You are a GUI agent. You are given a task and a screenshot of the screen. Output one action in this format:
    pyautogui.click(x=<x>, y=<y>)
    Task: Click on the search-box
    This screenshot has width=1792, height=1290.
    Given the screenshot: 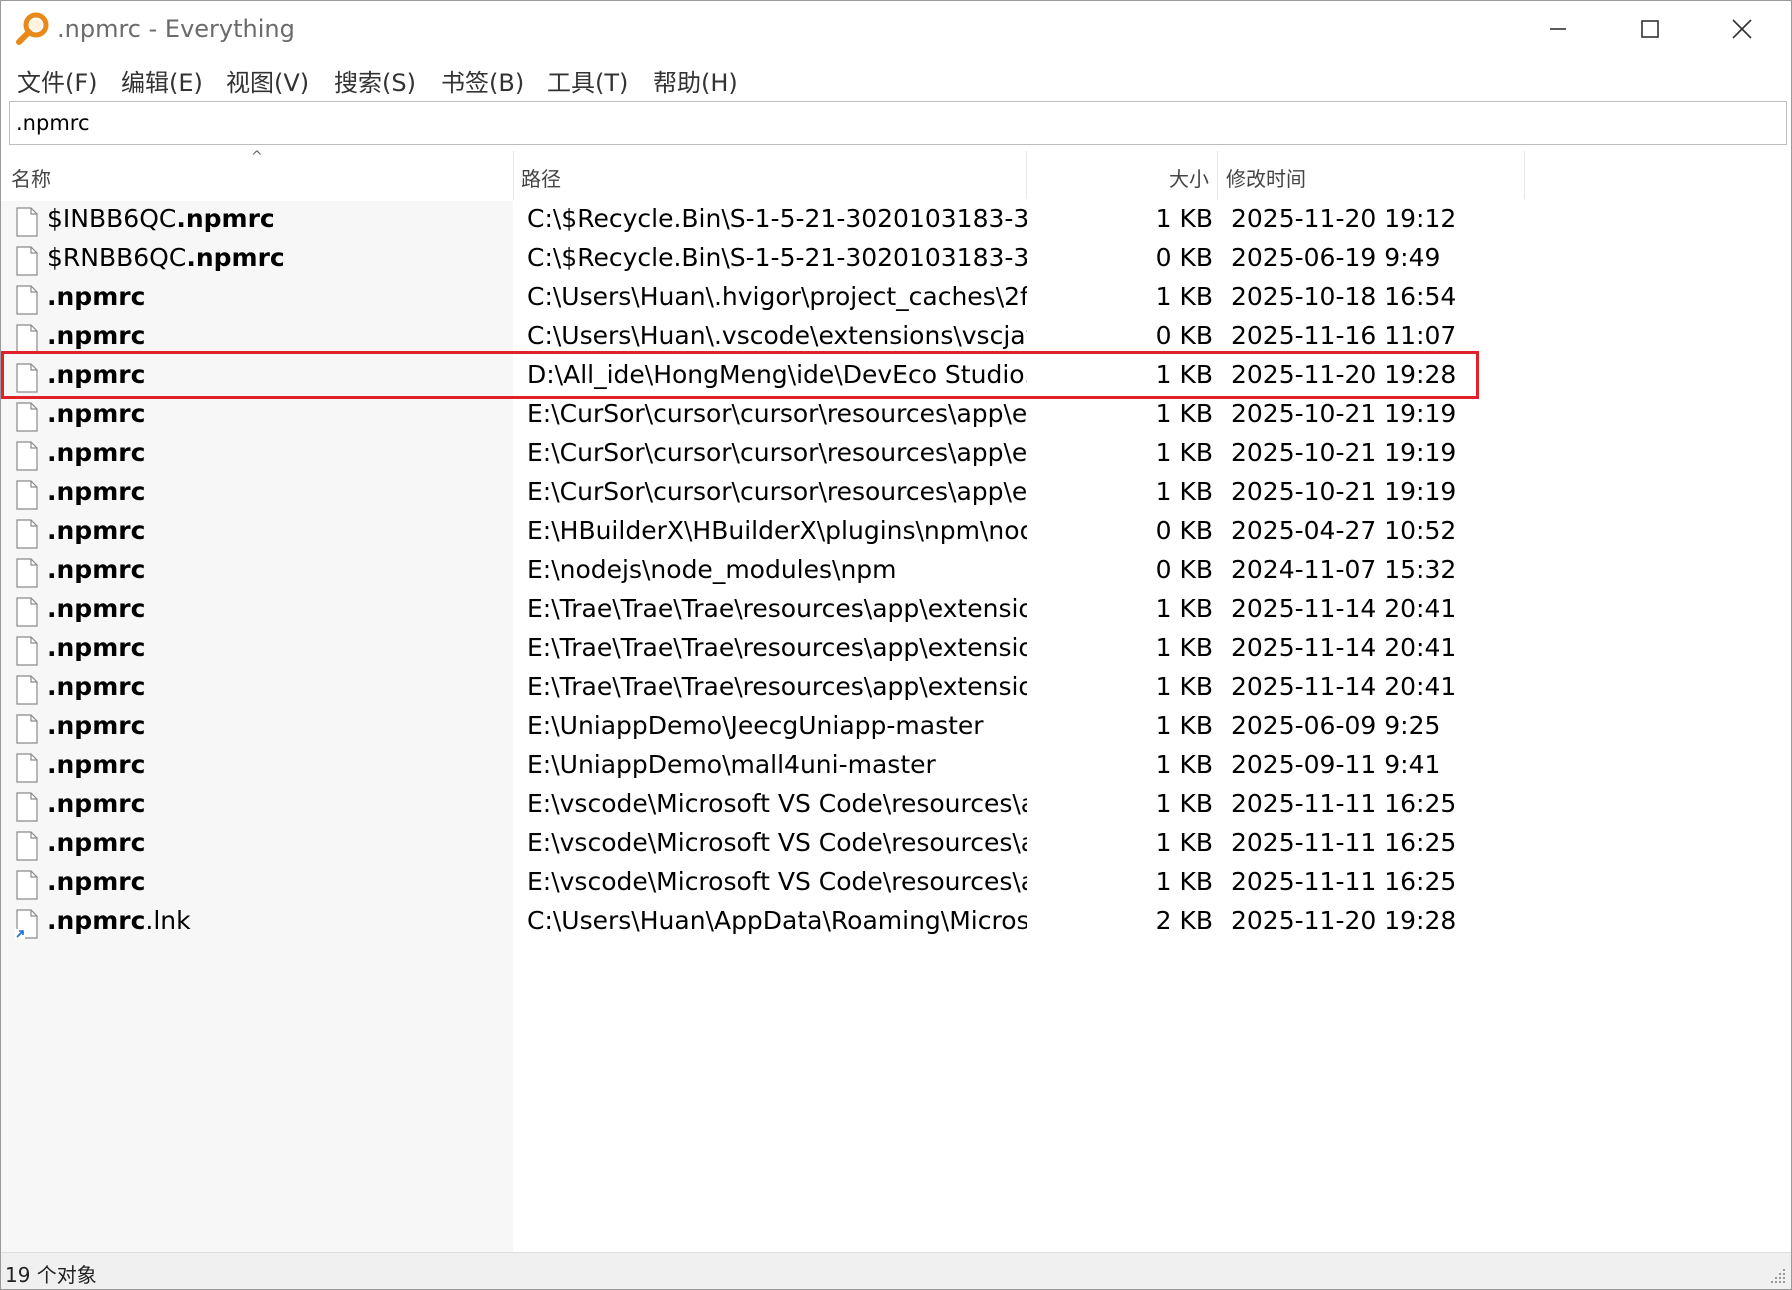 What is the action you would take?
    pyautogui.click(x=898, y=123)
    